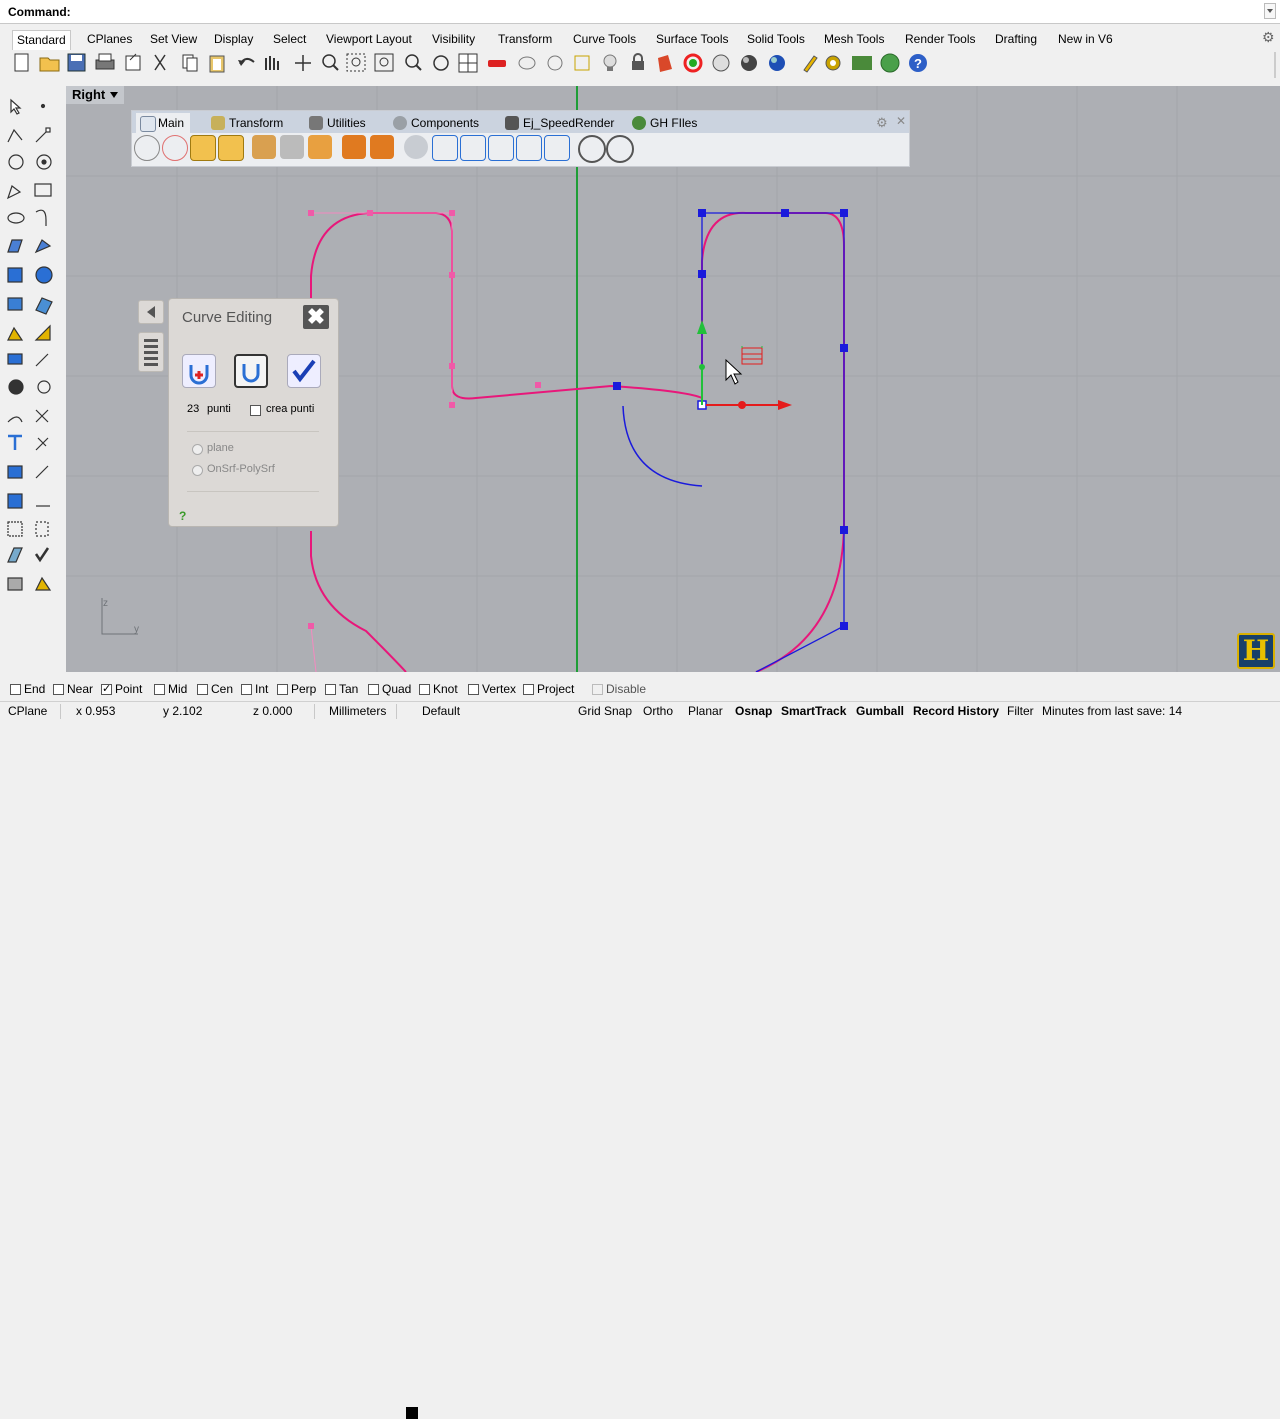 This screenshot has height=1419, width=1280. What do you see at coordinates (73, 689) in the screenshot?
I see `osnap-near: Near` at bounding box center [73, 689].